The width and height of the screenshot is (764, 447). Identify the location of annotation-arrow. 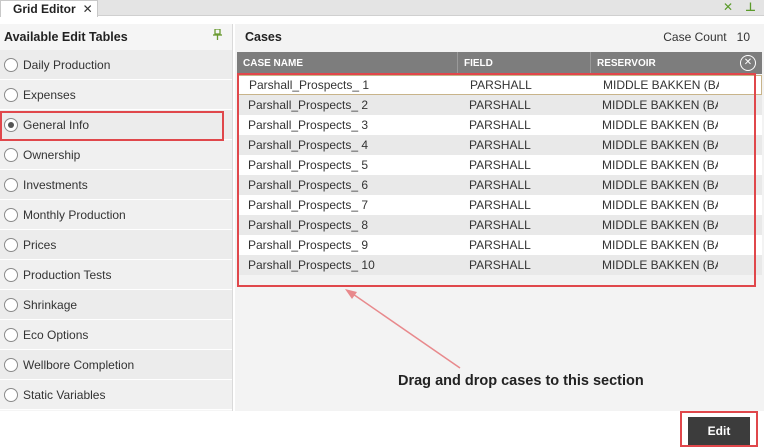
(403, 329).